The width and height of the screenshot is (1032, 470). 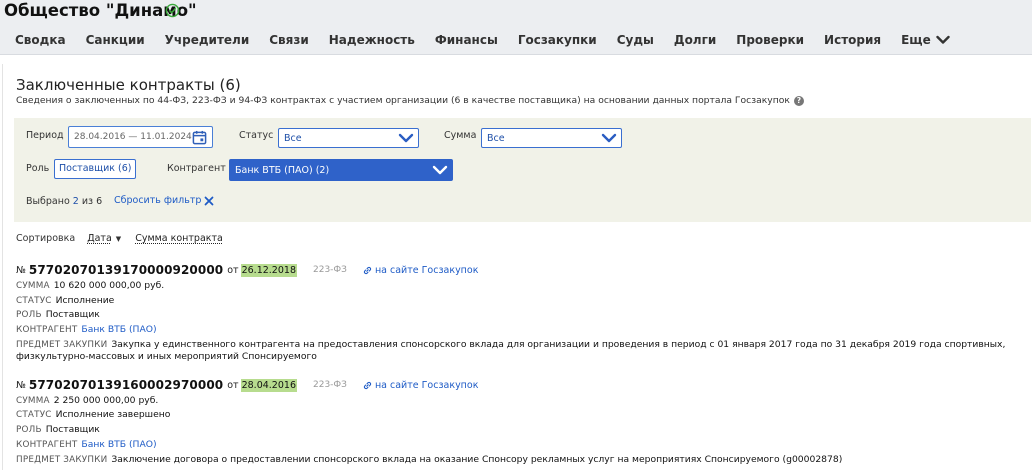 What do you see at coordinates (109, 285) in the screenshot?
I see `contract-sum: 10 620 000 000,00 руб.` at bounding box center [109, 285].